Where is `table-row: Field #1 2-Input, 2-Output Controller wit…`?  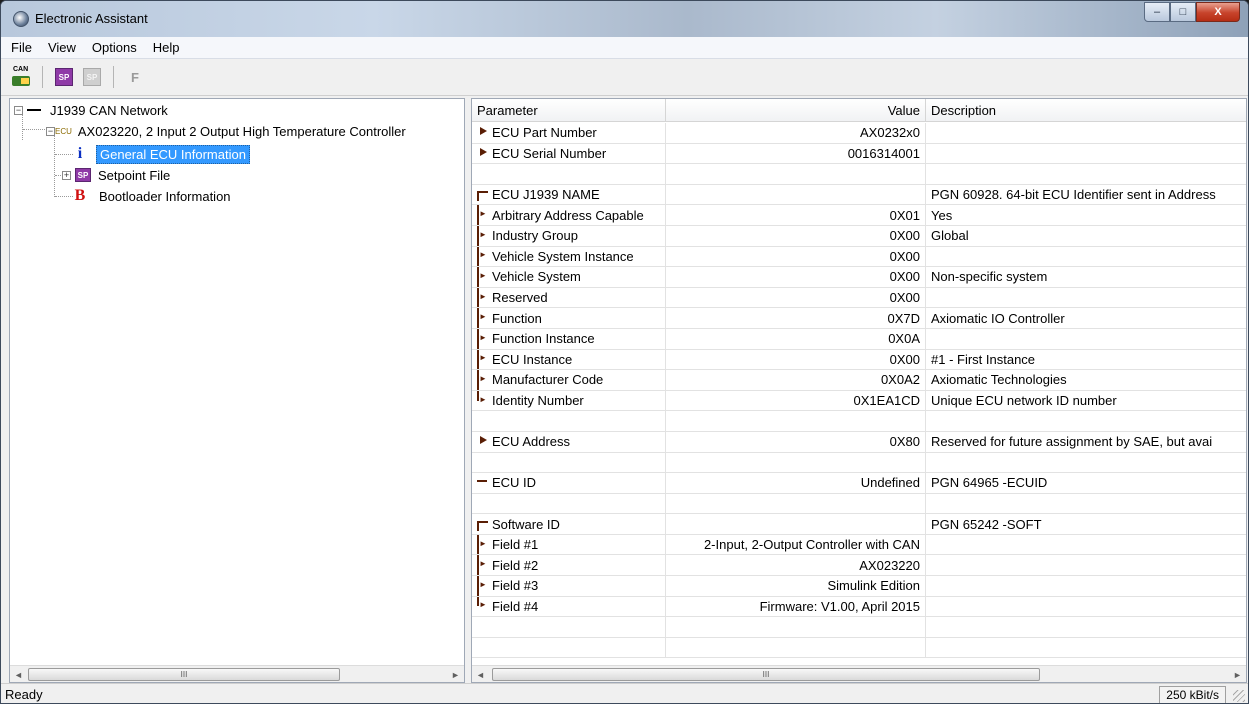 table-row: Field #1 2-Input, 2-Output Controller wit… is located at coordinates (859, 545).